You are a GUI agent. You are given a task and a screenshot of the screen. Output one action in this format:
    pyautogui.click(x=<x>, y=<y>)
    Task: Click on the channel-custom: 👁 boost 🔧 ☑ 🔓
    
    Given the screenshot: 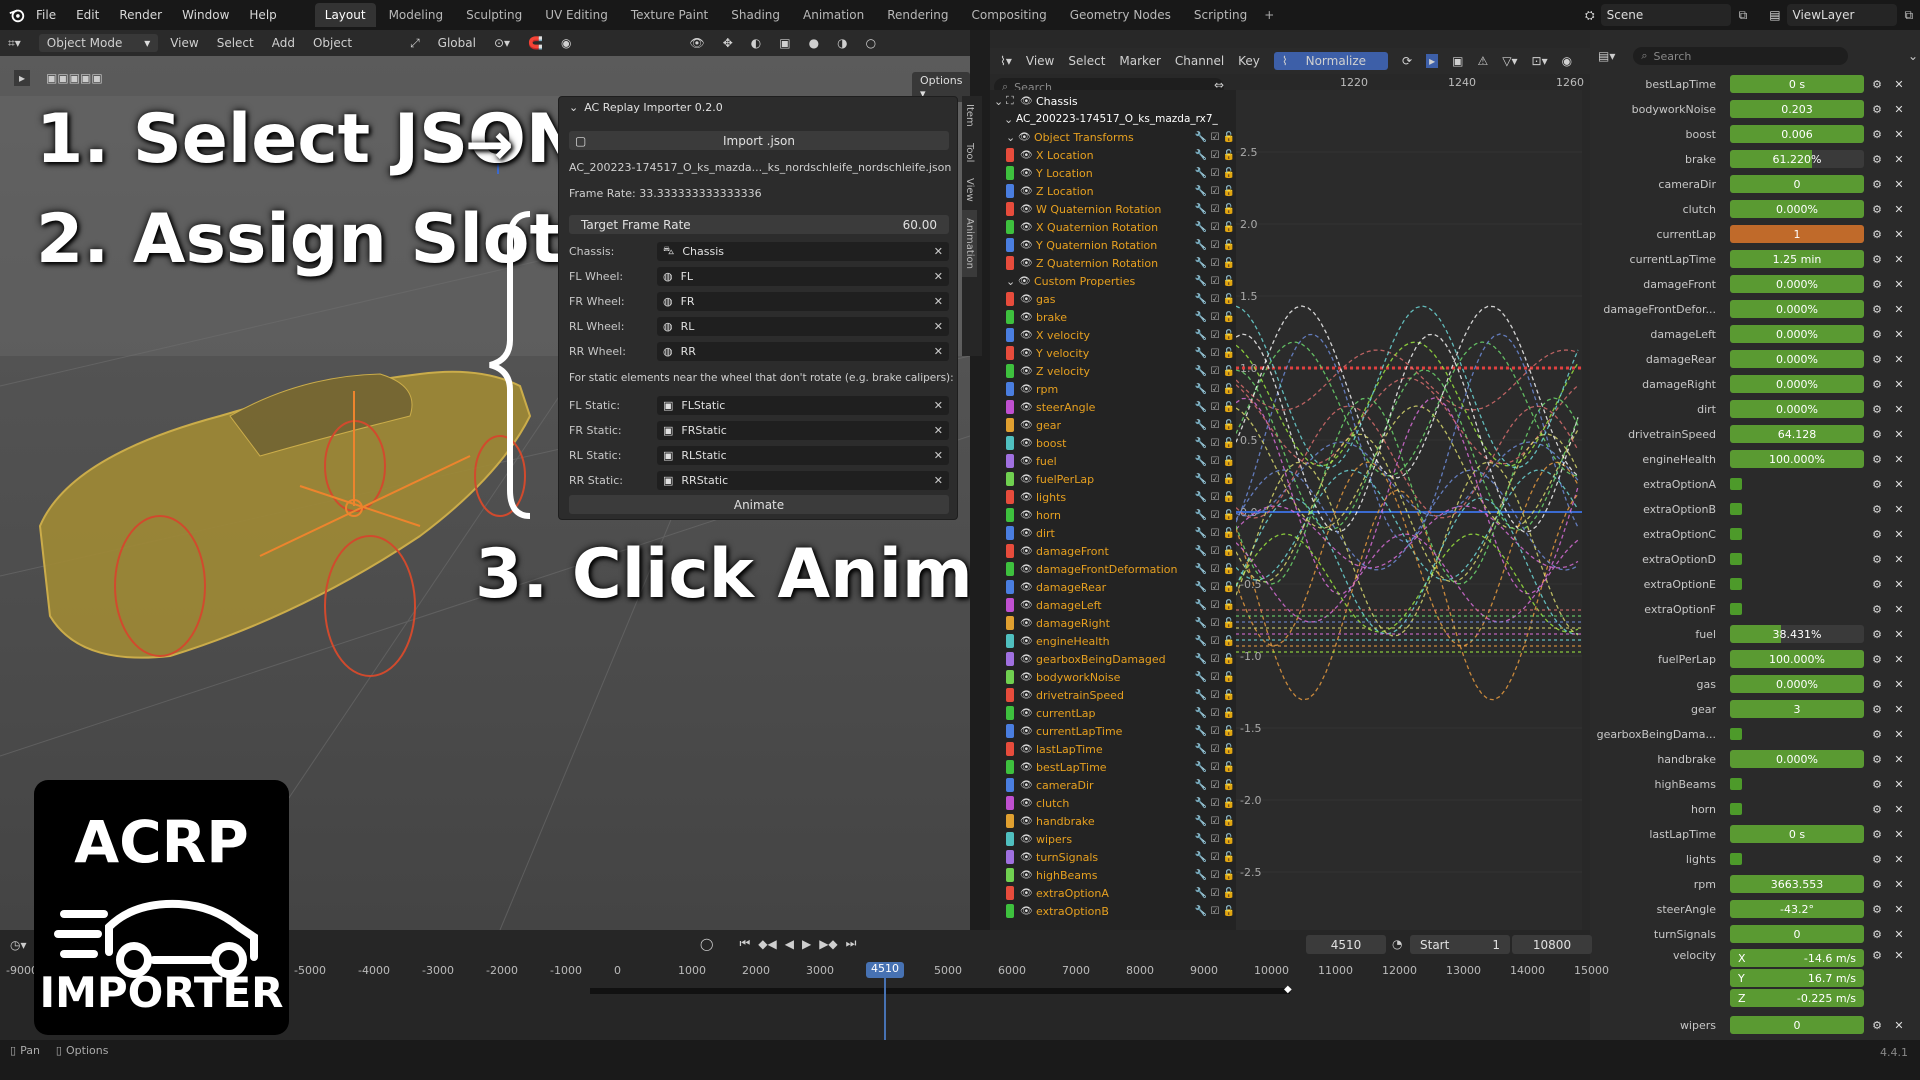 What is the action you would take?
    pyautogui.click(x=1113, y=443)
    